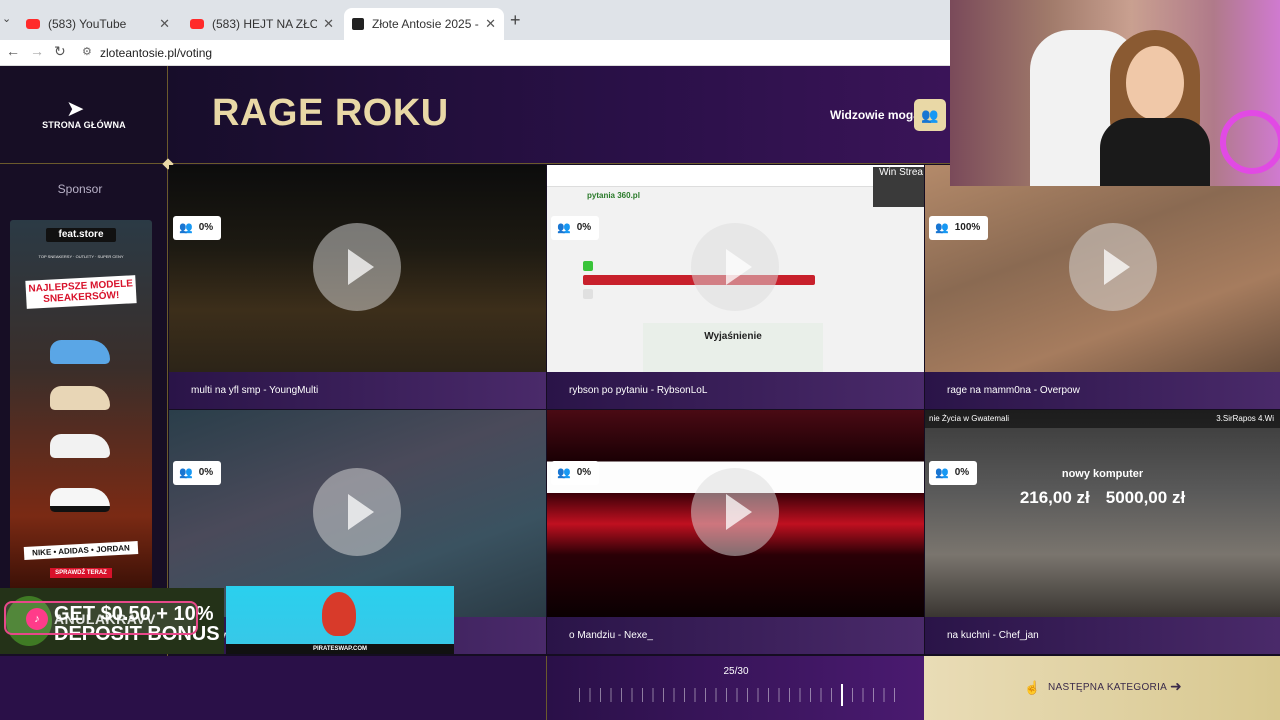  What do you see at coordinates (105, 619) in the screenshot?
I see `watermark-text: ANULAKRAVV` at bounding box center [105, 619].